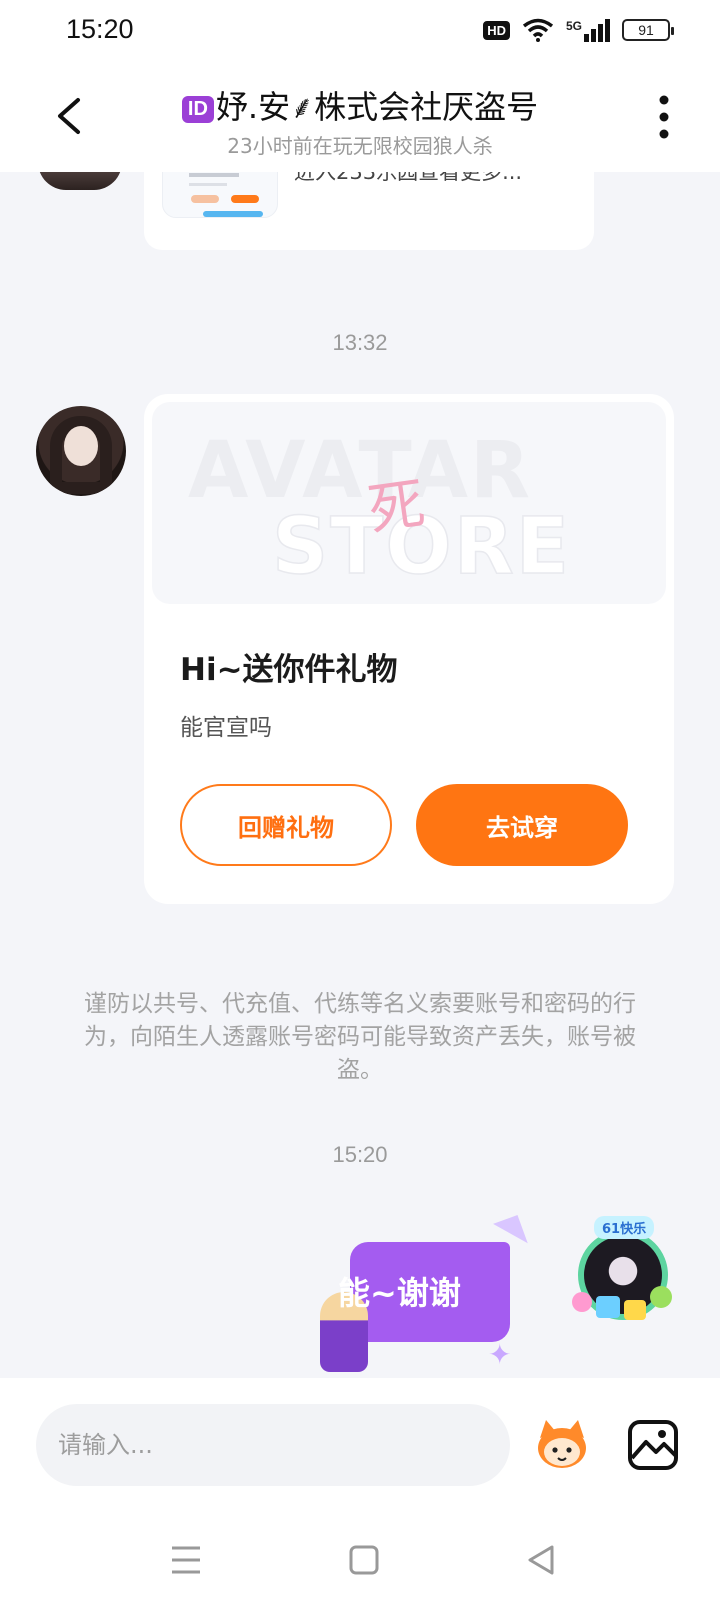 This screenshot has height=1612, width=720. I want to click on chat-header: ID 妤.安⸙株式会社厌盗号 23小时前在玩无限校园狼人杀, so click(360, 118).